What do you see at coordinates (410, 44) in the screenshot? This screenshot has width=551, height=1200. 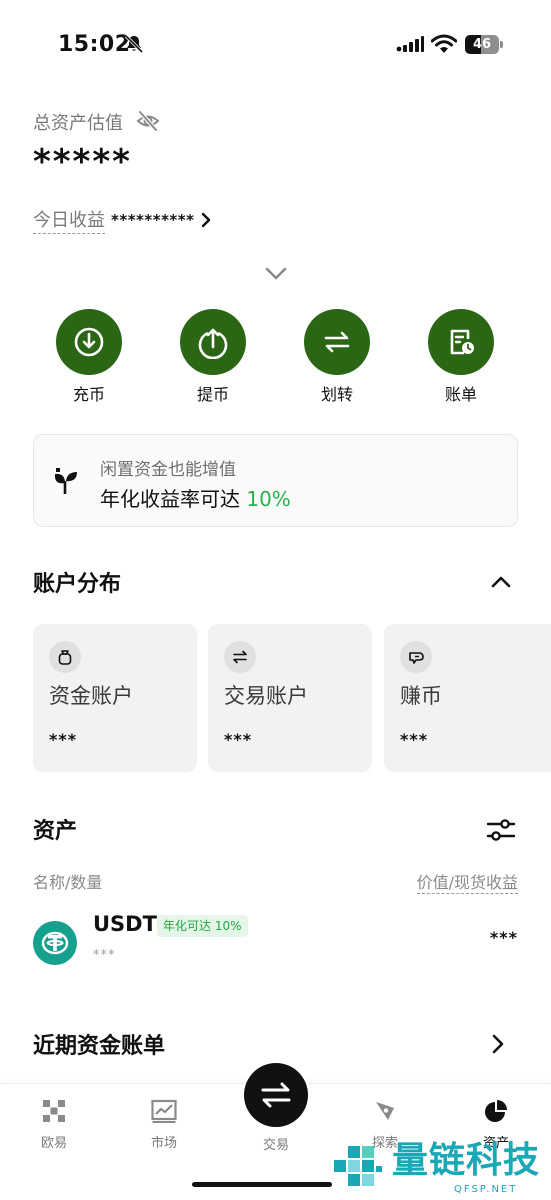 I see `signal-icon` at bounding box center [410, 44].